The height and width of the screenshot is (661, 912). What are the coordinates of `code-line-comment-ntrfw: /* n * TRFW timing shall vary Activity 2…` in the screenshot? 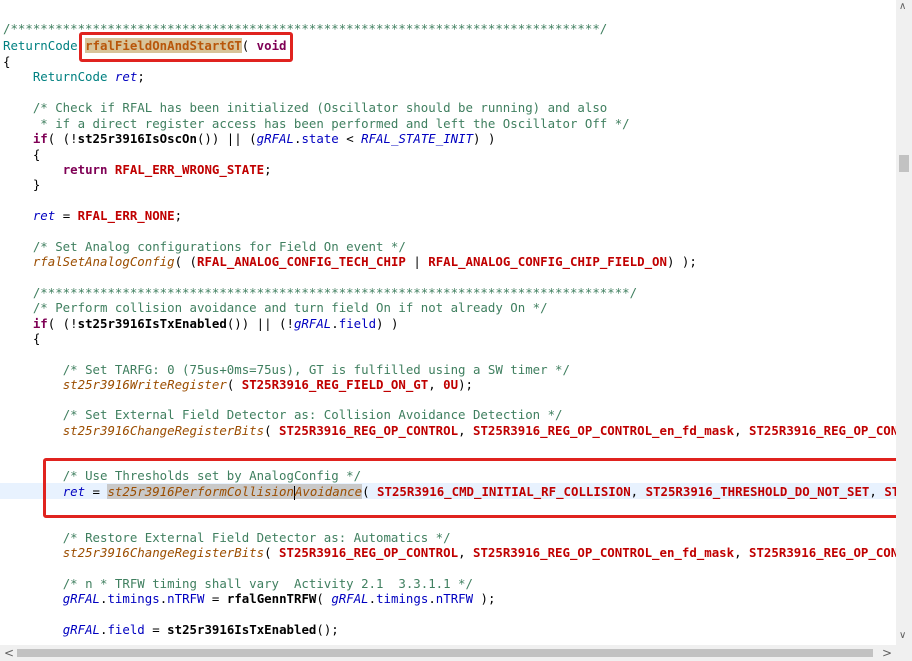 It's located at (267, 583).